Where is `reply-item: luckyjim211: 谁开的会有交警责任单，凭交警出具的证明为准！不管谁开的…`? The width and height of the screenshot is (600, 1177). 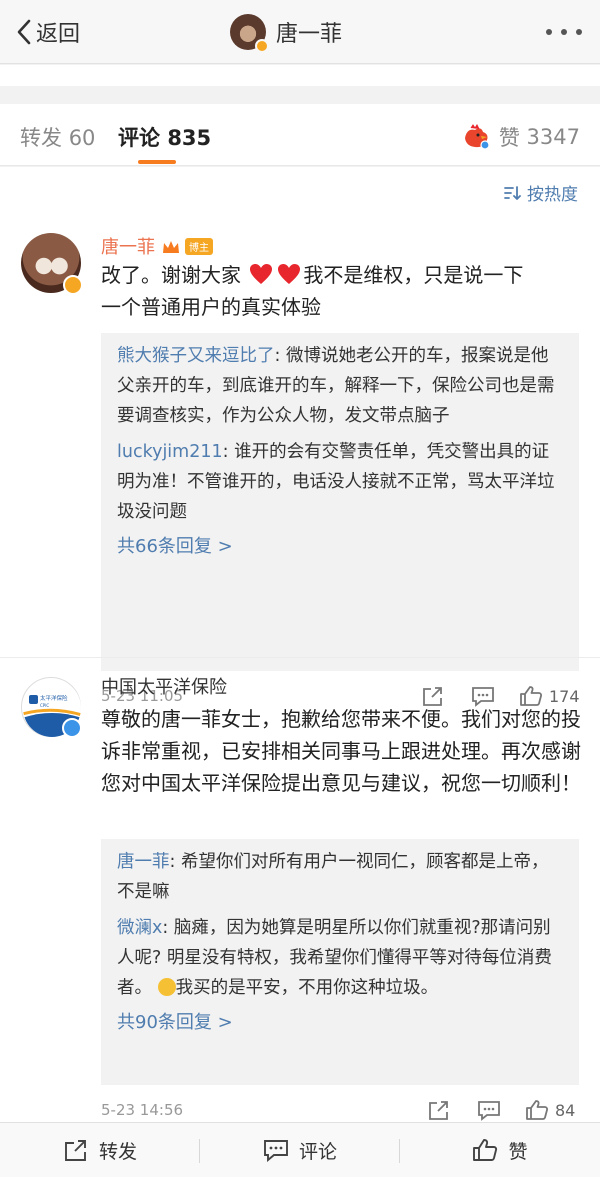
reply-item: luckyjim211: 谁开的会有交警责任单，凭交警出具的证明为准！不管谁开的… is located at coordinates (340, 482).